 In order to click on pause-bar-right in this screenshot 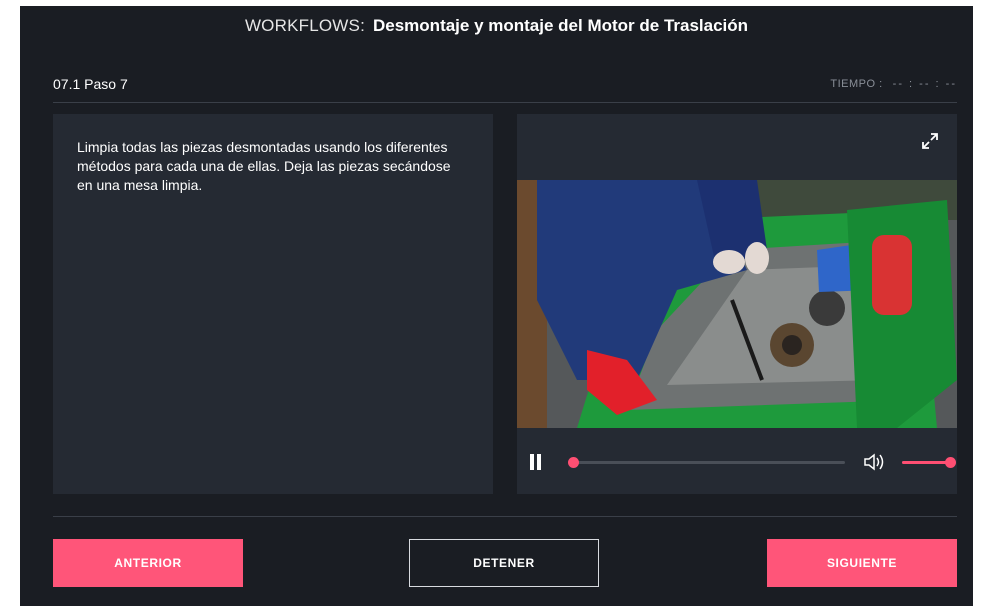, I will do `click(539, 462)`.